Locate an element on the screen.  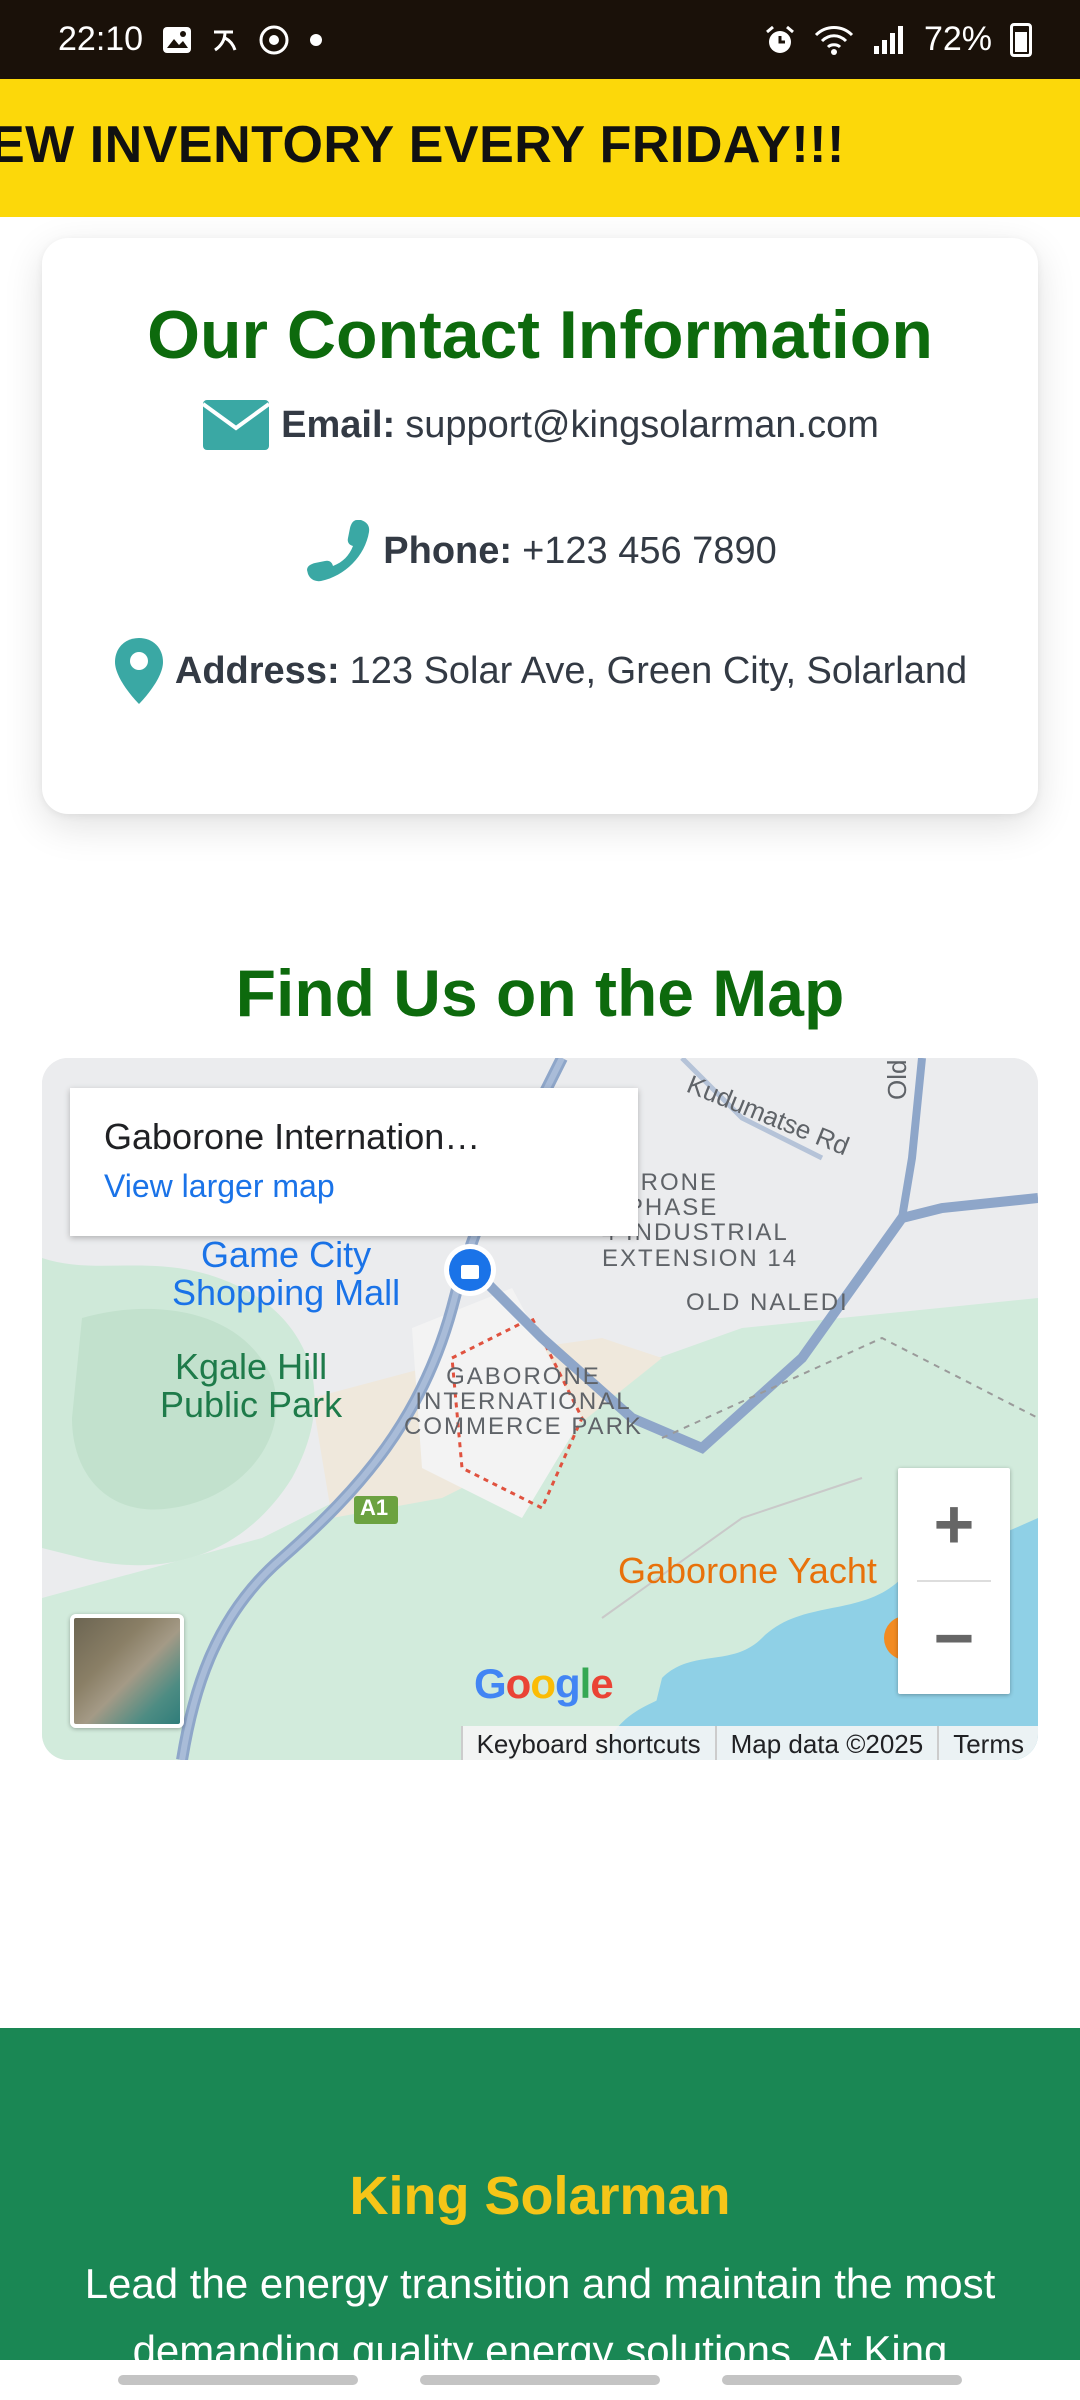
promo-banner: EW INVENTORY EVERY FRIDAY!!! is located at coordinates (540, 148).